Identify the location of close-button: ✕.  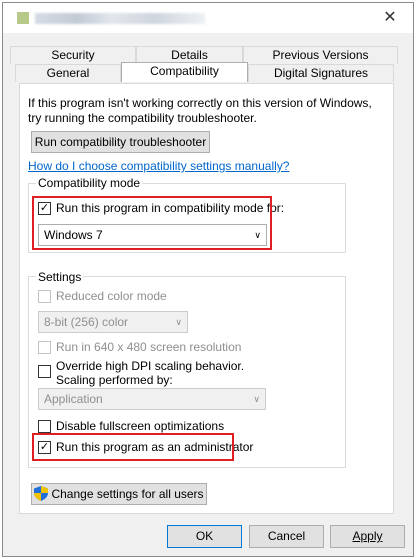
(390, 18).